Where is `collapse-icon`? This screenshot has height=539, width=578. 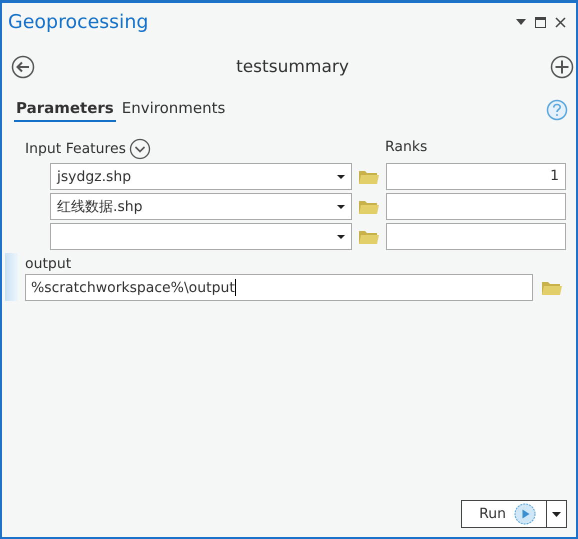 collapse-icon is located at coordinates (139, 149).